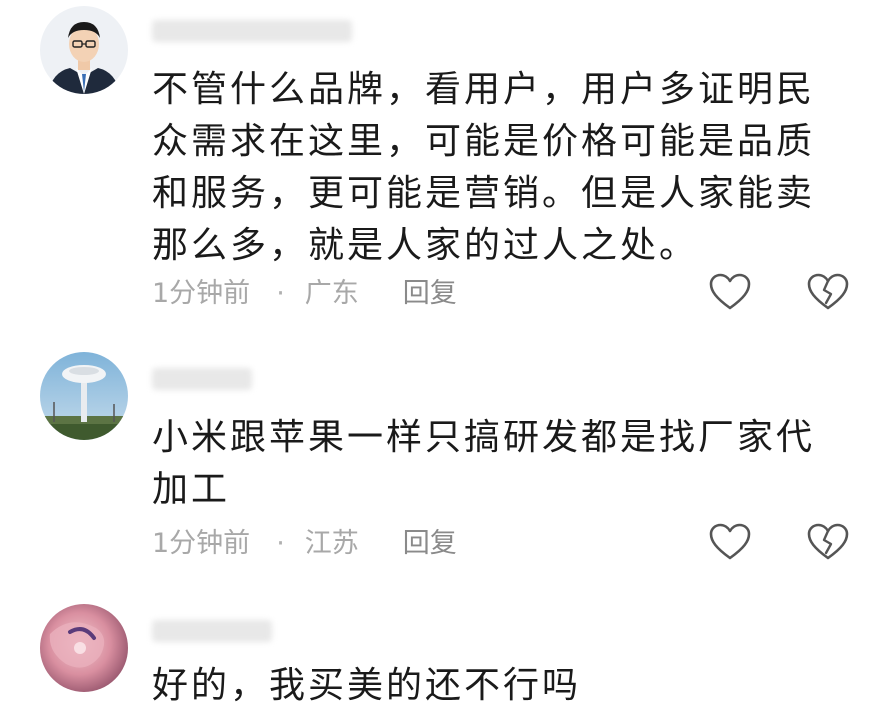 Image resolution: width=896 pixels, height=715 pixels. I want to click on comment-location: 江苏, so click(331, 543).